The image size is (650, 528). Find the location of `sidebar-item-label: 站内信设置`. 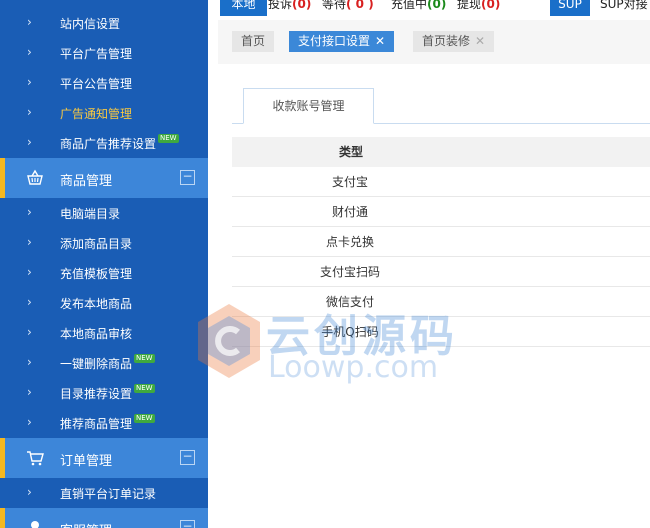

sidebar-item-label: 站内信设置 is located at coordinates (90, 24).